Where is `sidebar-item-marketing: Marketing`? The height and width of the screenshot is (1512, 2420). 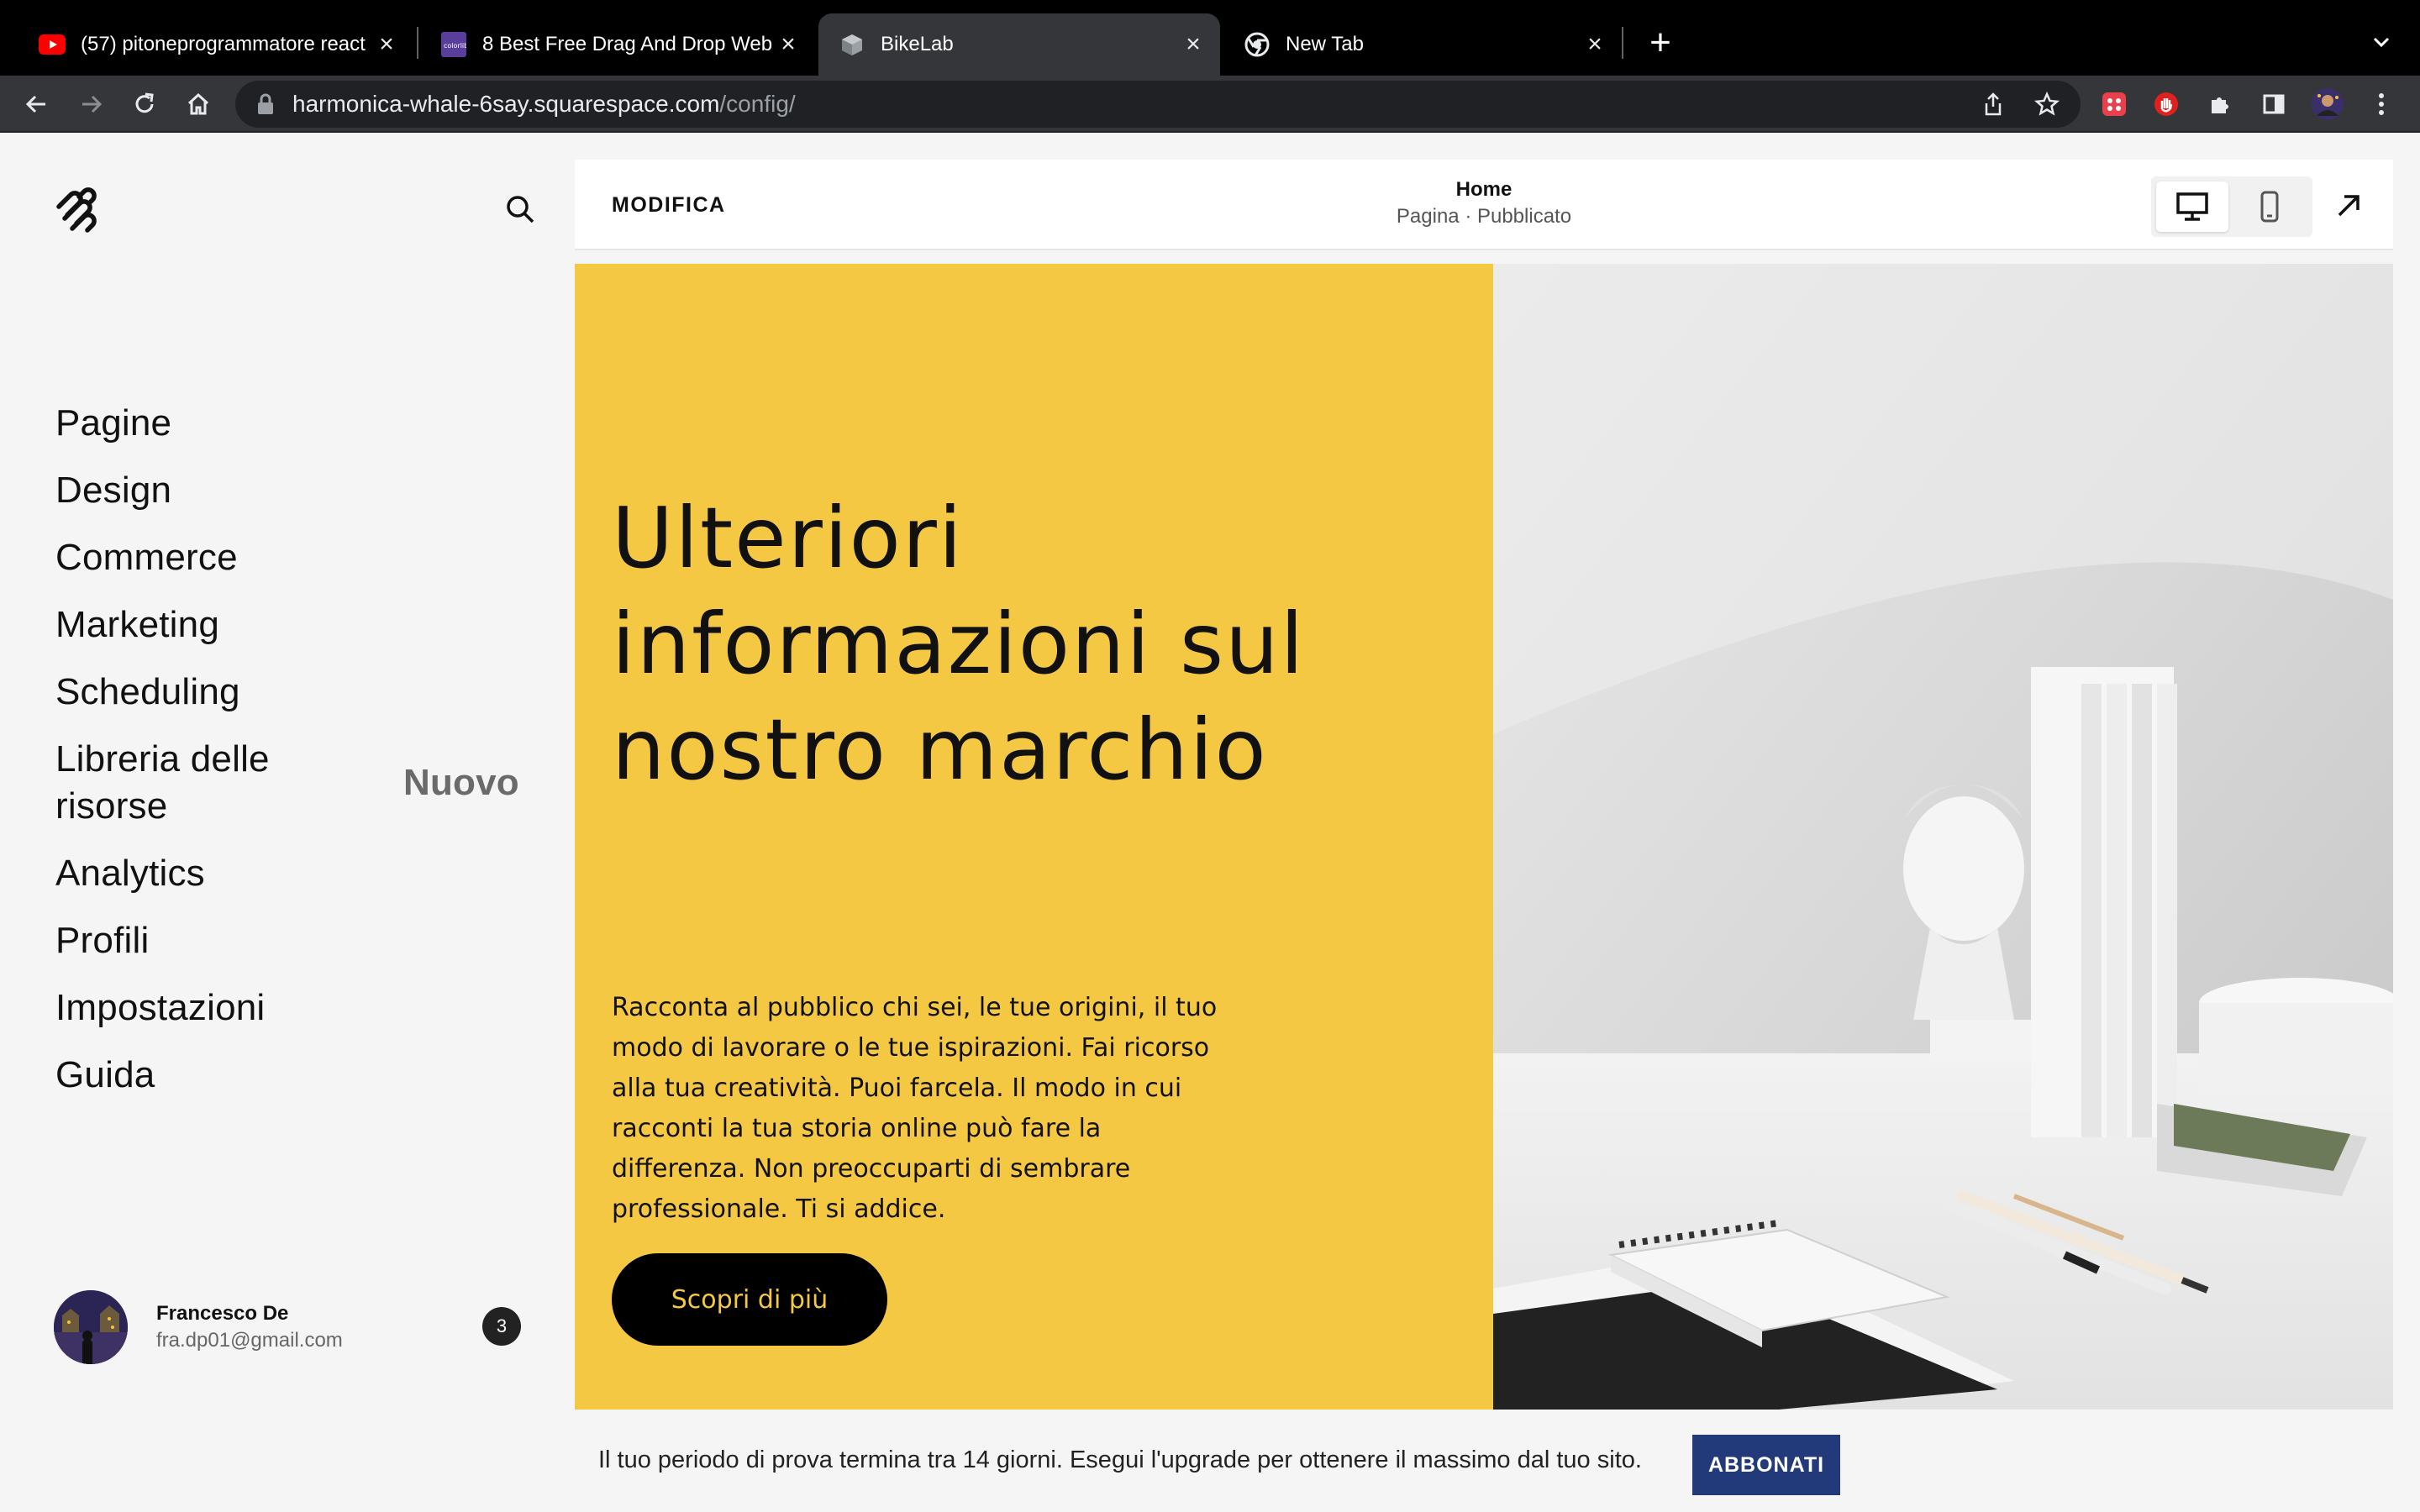
sidebar-item-marketing: Marketing is located at coordinates (299, 635).